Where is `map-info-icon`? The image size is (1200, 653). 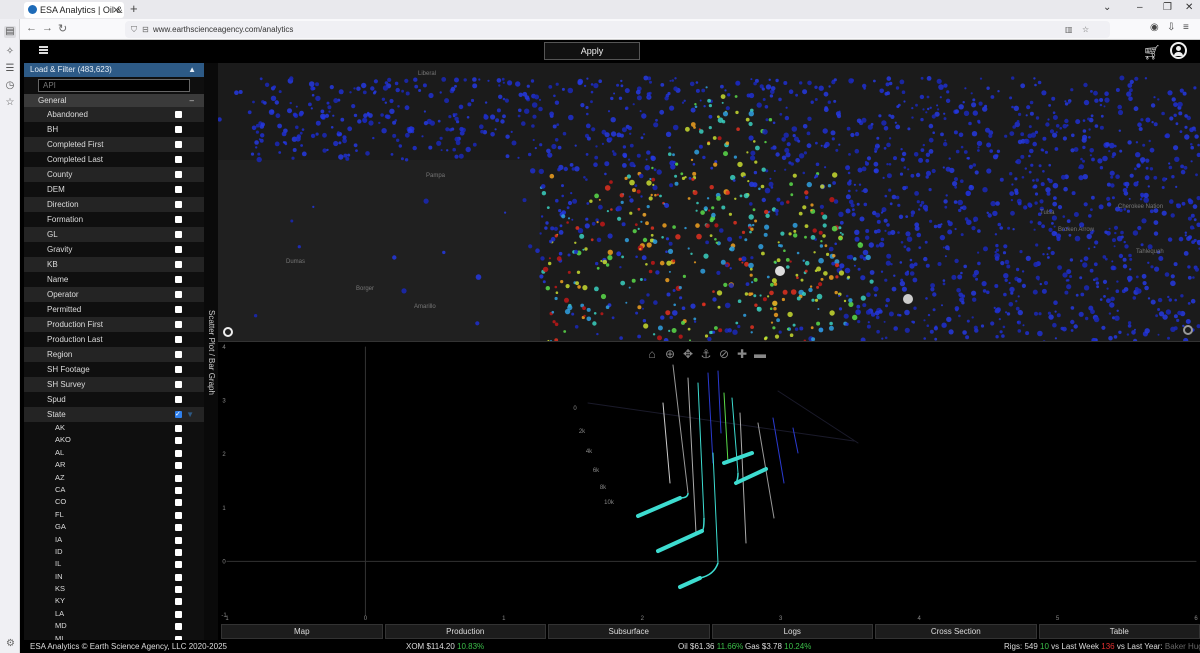 map-info-icon is located at coordinates (1188, 330).